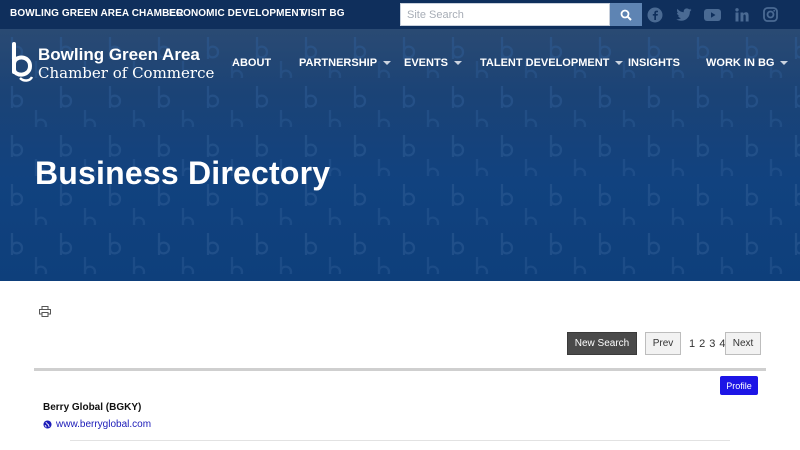 The height and width of the screenshot is (450, 800). I want to click on listing-divider, so click(400, 440).